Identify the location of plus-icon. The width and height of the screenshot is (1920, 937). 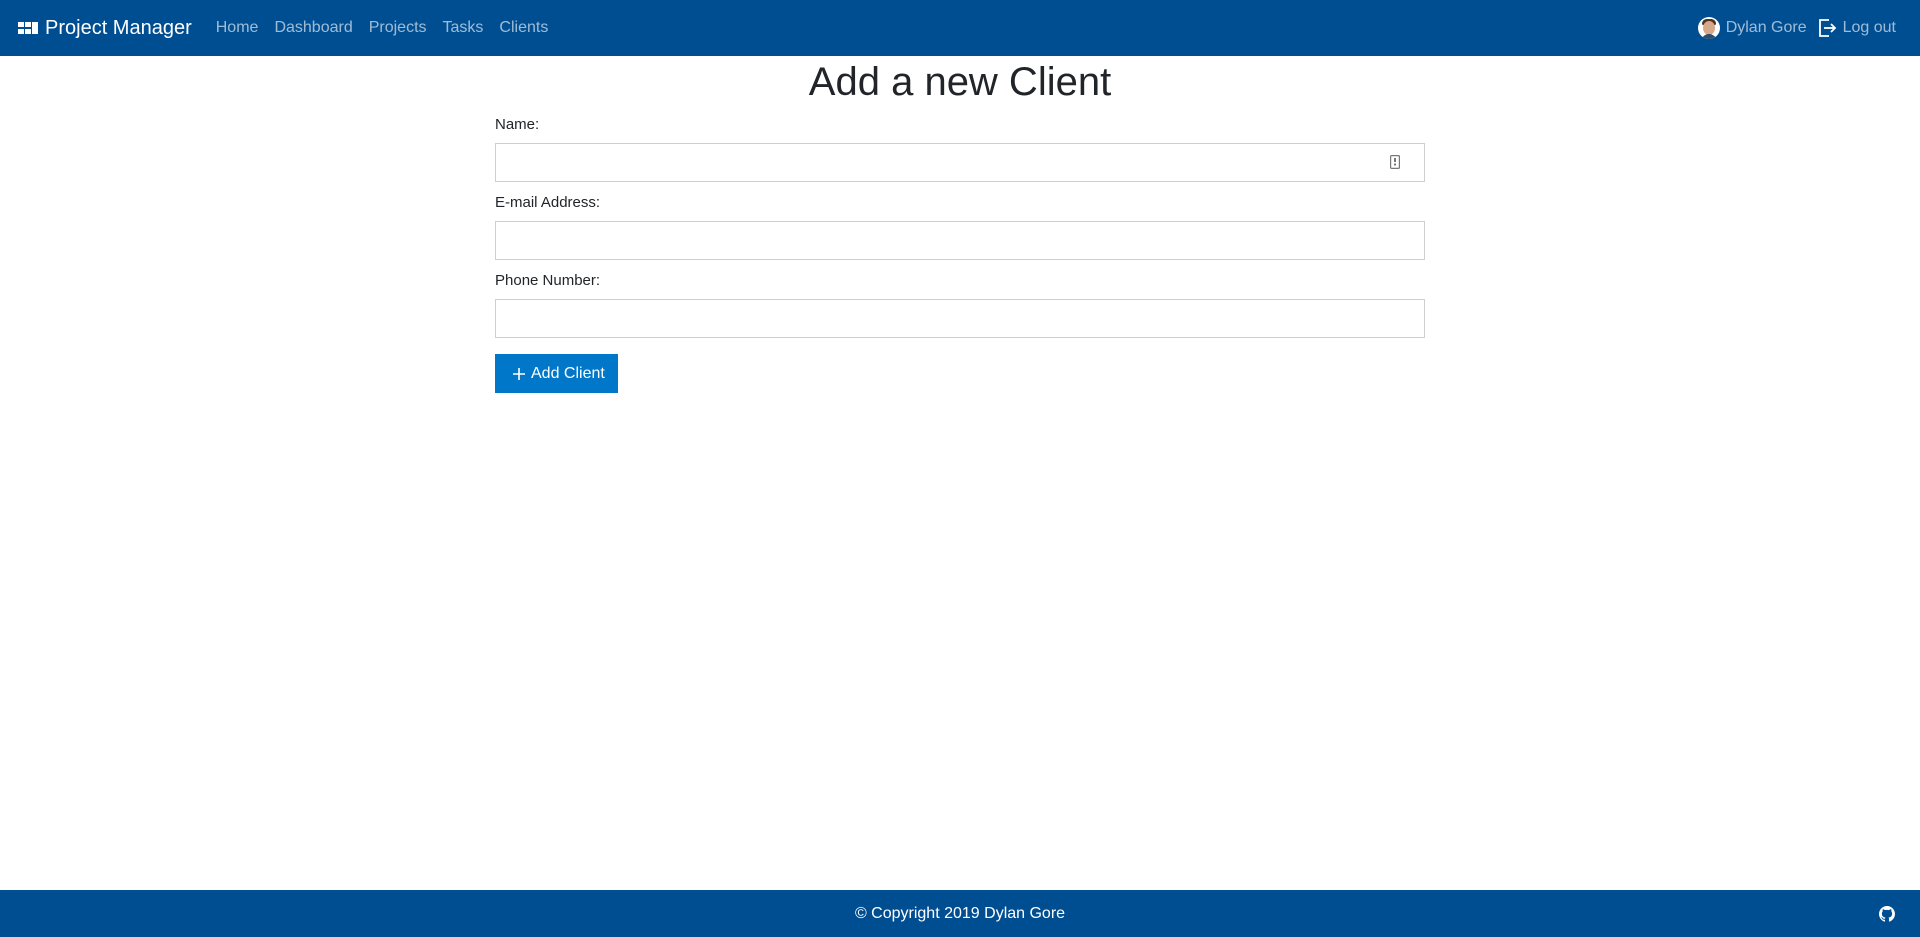
(519, 373).